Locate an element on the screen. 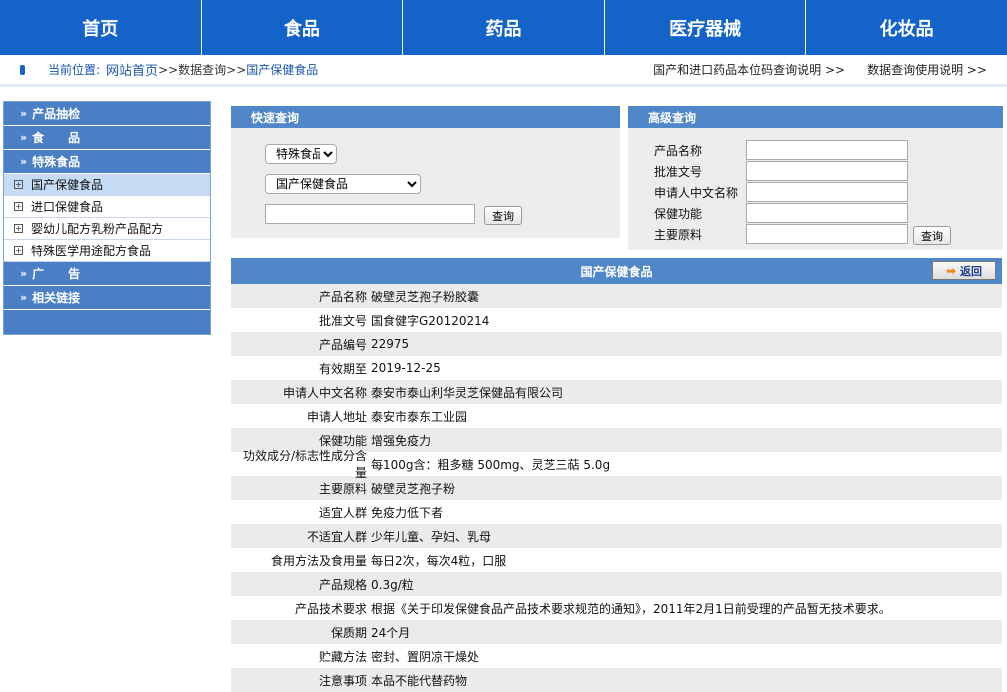 The height and width of the screenshot is (692, 1007). category-select: 特殊食品 is located at coordinates (301, 154).